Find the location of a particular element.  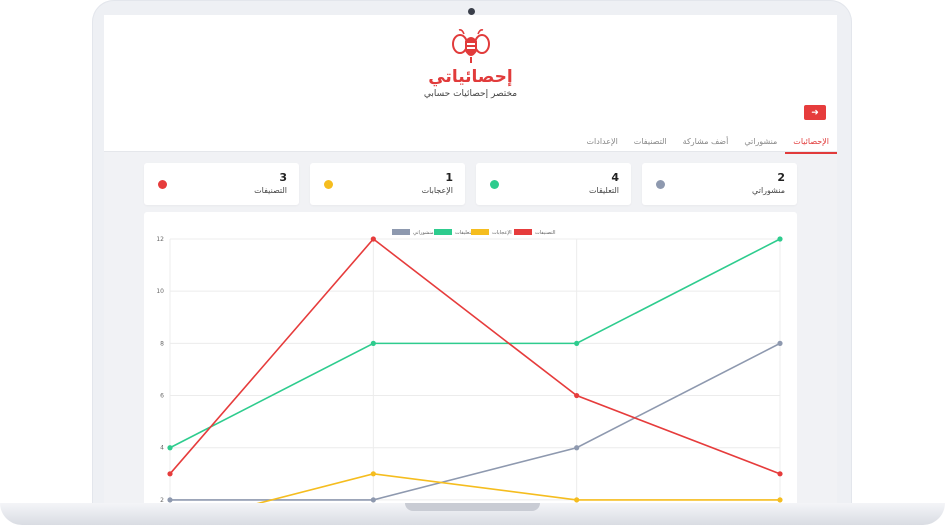

app-title: إحصائياتي is located at coordinates (470, 77).